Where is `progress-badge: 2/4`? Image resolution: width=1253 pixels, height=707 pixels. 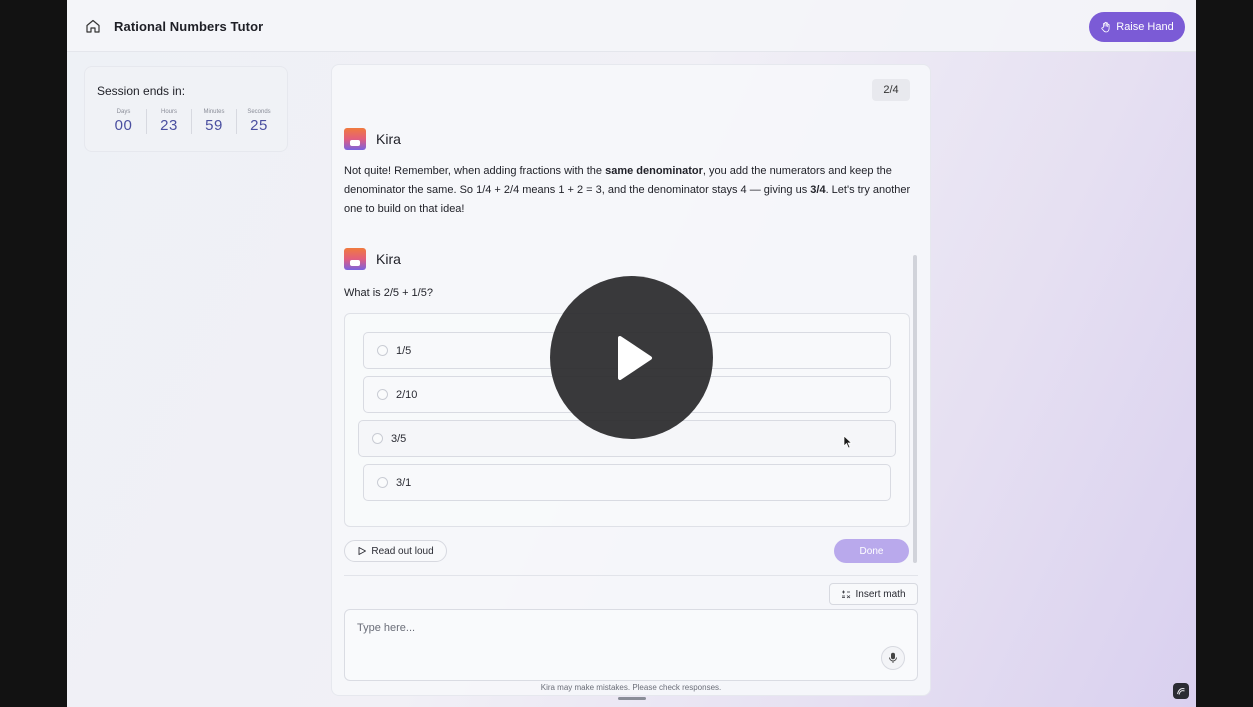
progress-badge: 2/4 is located at coordinates (891, 90).